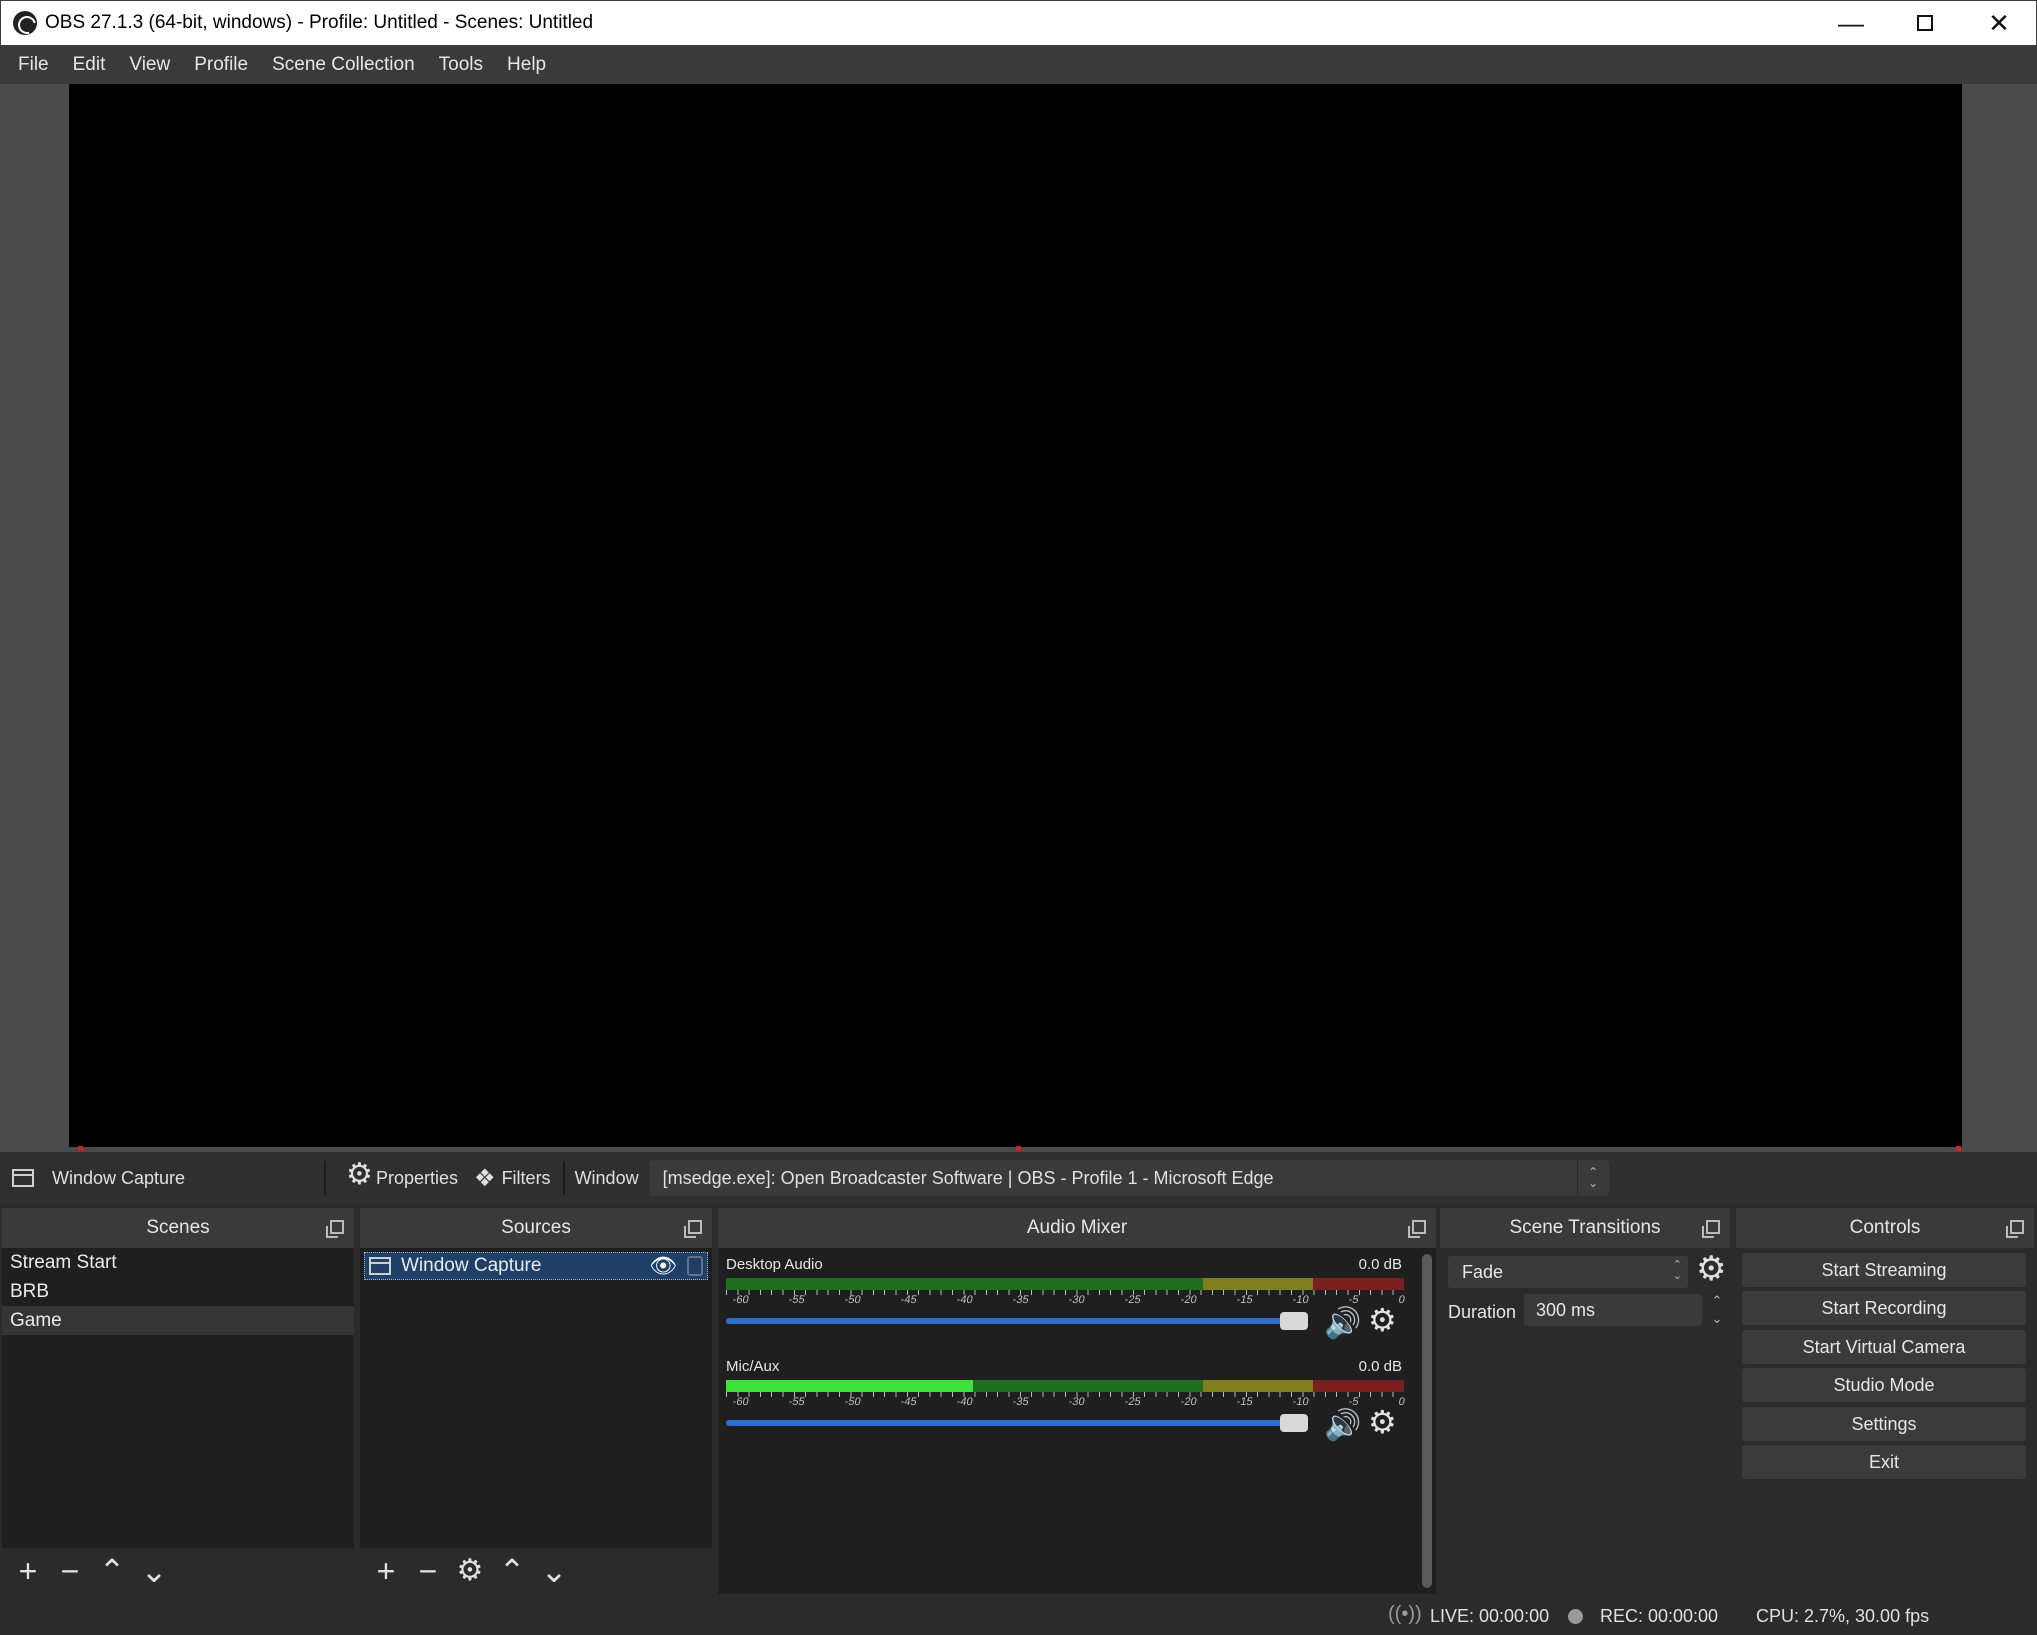 The width and height of the screenshot is (2037, 1635). What do you see at coordinates (695, 1266) in the screenshot?
I see `lock-icon` at bounding box center [695, 1266].